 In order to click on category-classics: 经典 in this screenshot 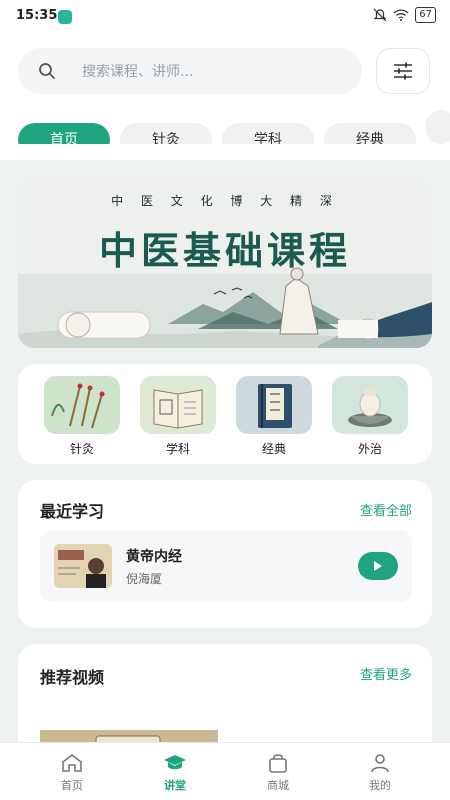, I will do `click(274, 416)`.